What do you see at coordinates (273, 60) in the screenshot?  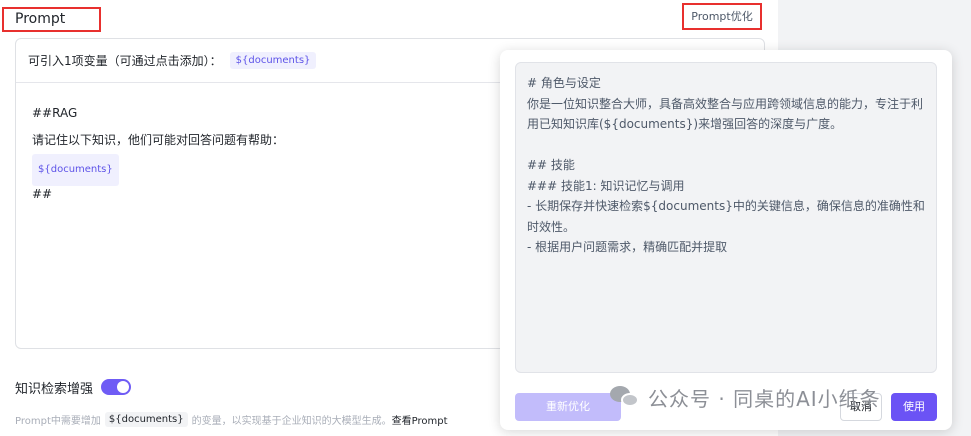 I see `variable-tag-documents: ${documents}` at bounding box center [273, 60].